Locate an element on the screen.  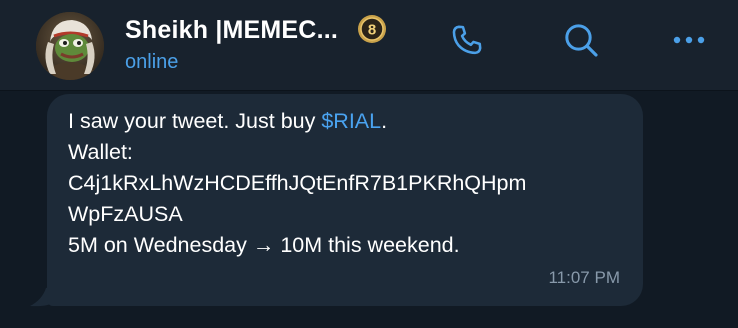
avatar is located at coordinates (70, 46).